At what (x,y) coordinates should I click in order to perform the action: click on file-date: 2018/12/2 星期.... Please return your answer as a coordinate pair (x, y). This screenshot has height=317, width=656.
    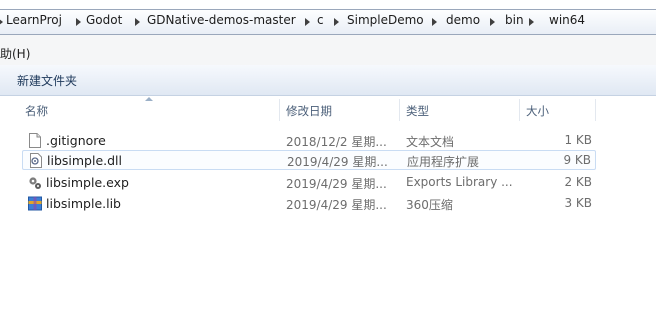
    Looking at the image, I should click on (336, 142).